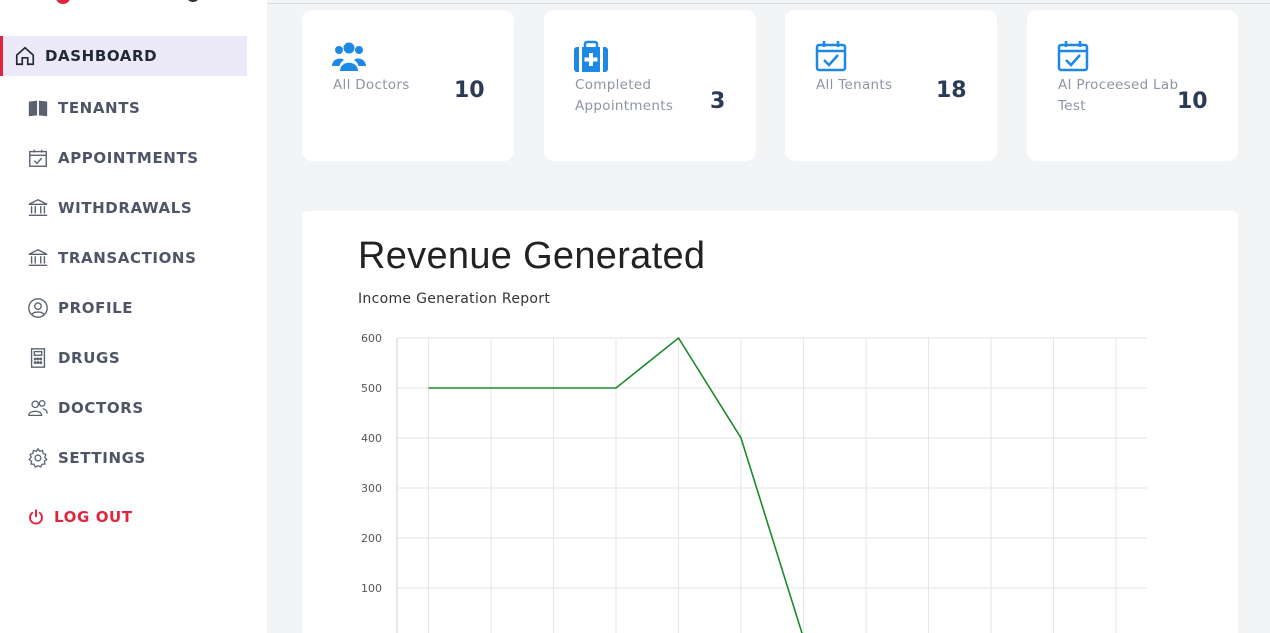 The image size is (1270, 633). Describe the element at coordinates (591, 56) in the screenshot. I see `medical-kit-icon` at that location.